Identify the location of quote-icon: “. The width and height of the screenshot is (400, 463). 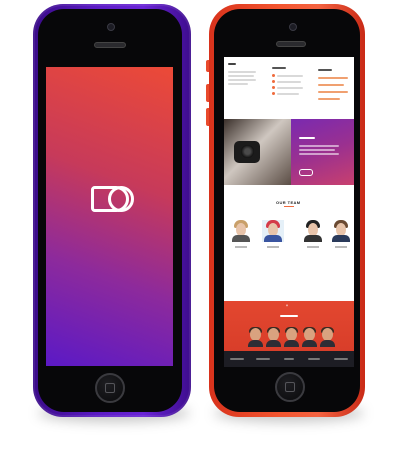
(287, 308).